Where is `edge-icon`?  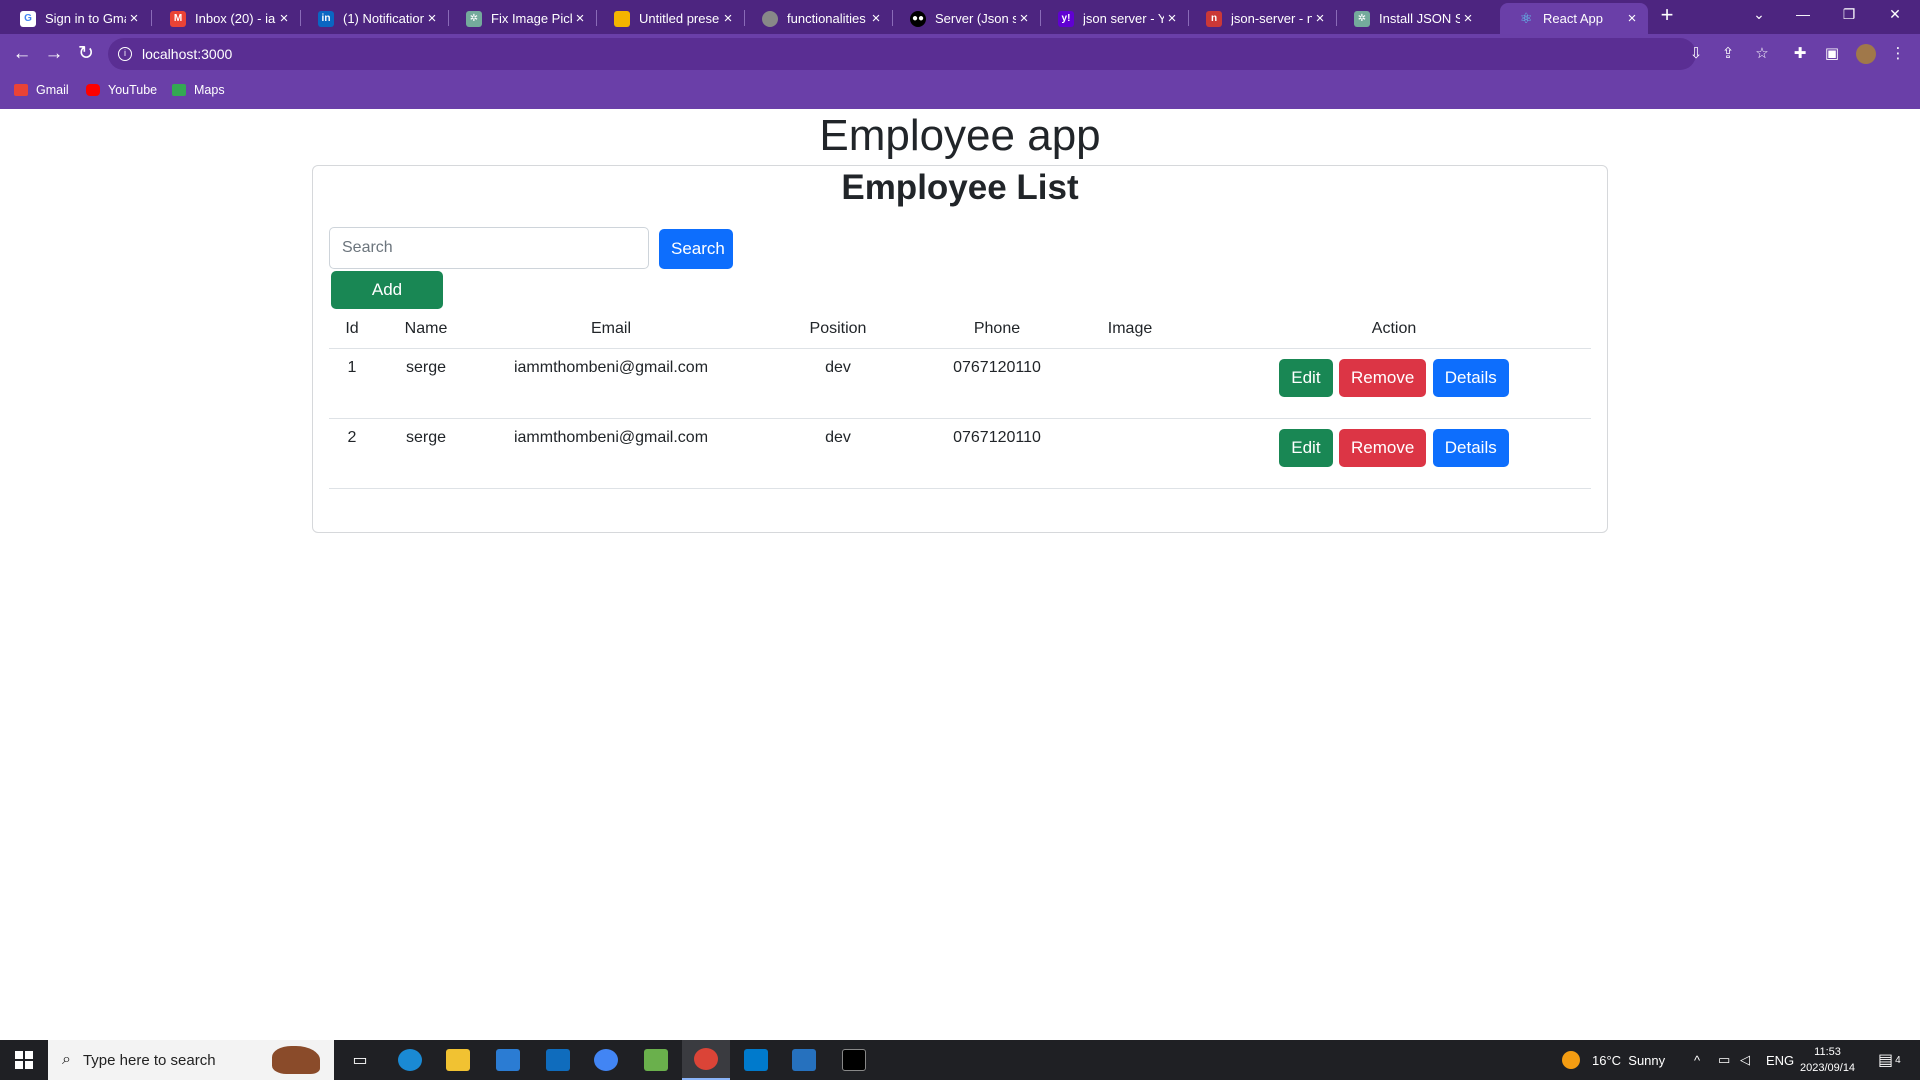 edge-icon is located at coordinates (410, 1060).